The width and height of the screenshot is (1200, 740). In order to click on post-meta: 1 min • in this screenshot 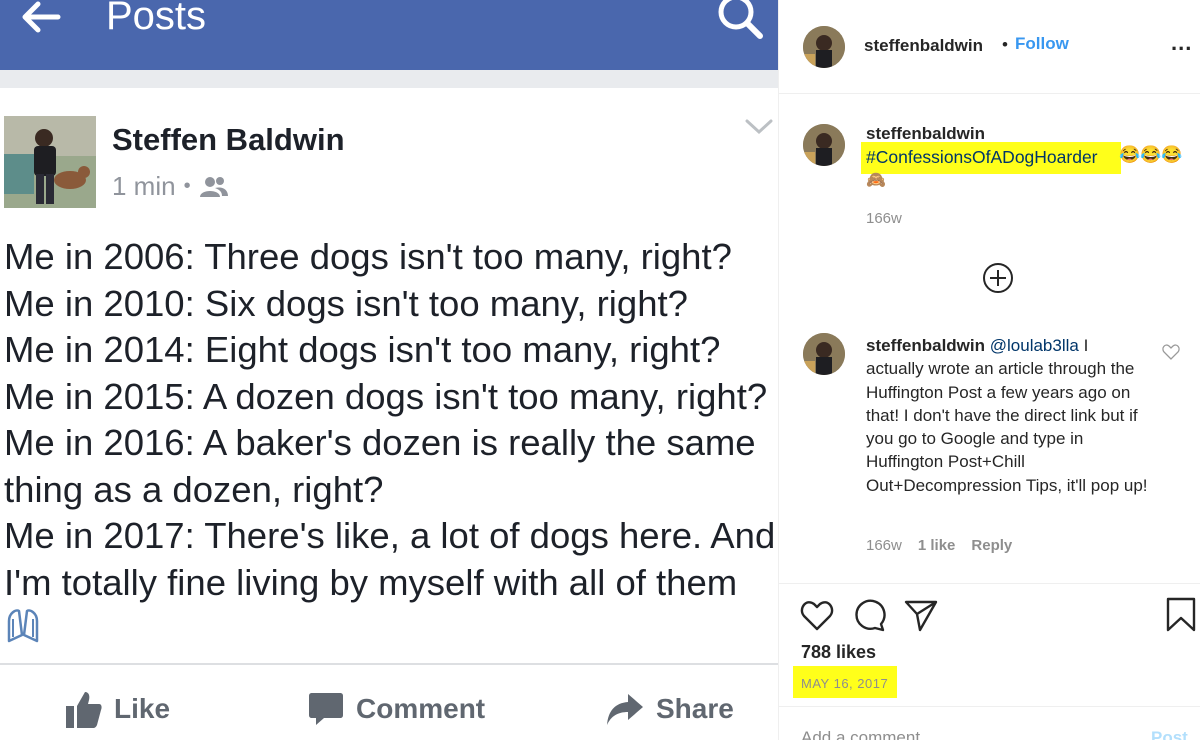, I will do `click(170, 186)`.